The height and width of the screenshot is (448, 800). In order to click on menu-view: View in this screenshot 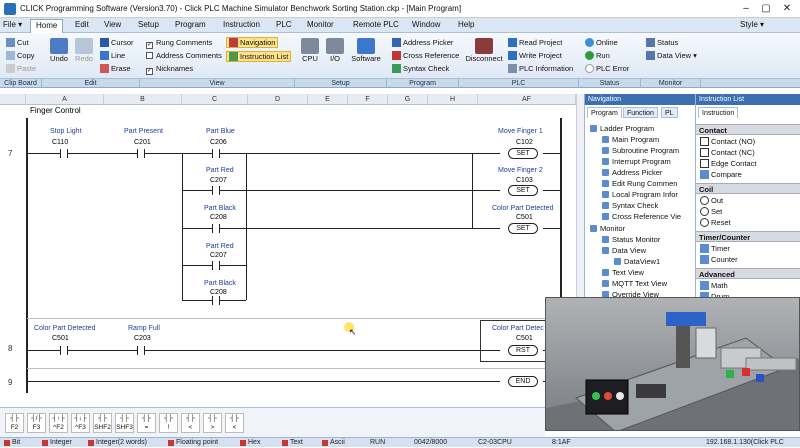, I will do `click(112, 24)`.